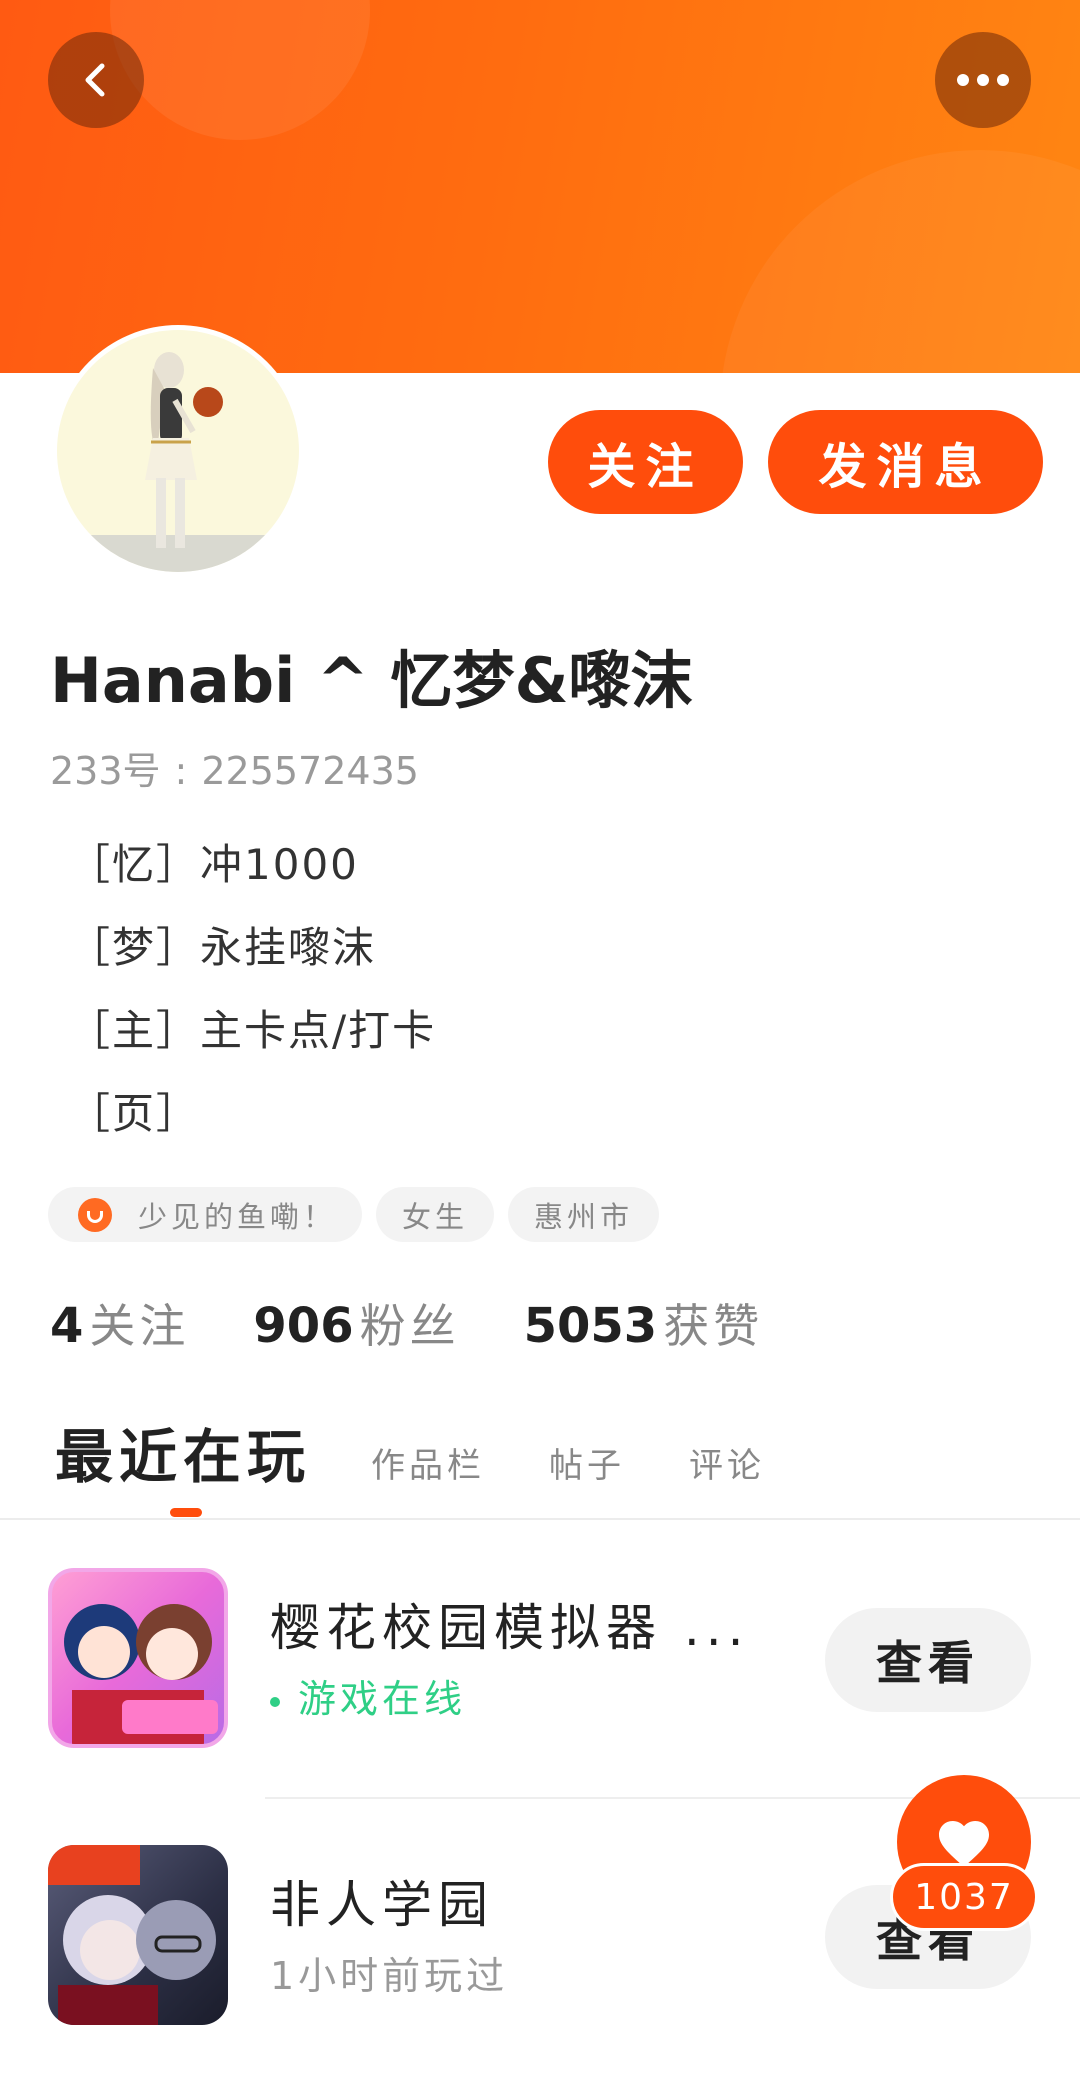  Describe the element at coordinates (139, 1326) in the screenshot. I see `following-label: 关注` at that location.